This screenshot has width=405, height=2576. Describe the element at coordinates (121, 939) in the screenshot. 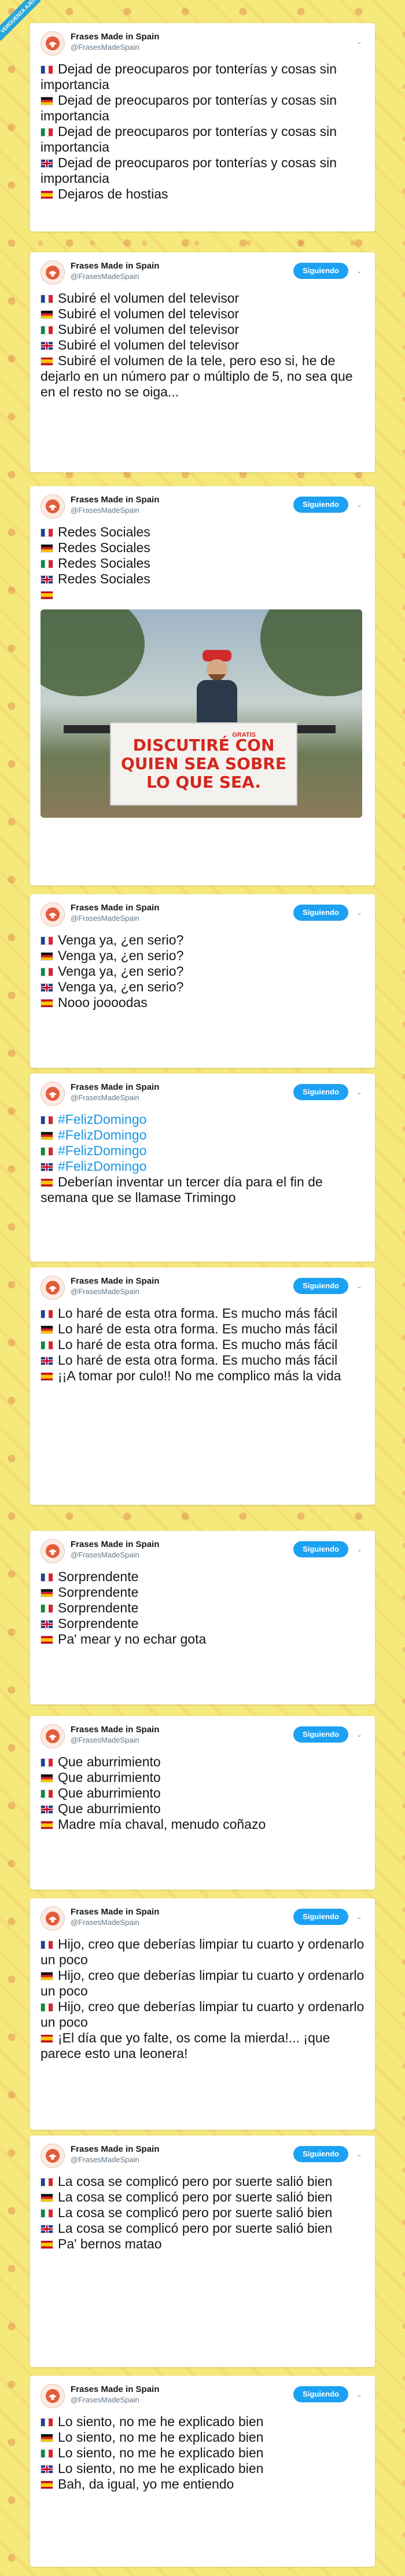

I see `tweet-line-text: Venga ya, ¿en serio?` at that location.